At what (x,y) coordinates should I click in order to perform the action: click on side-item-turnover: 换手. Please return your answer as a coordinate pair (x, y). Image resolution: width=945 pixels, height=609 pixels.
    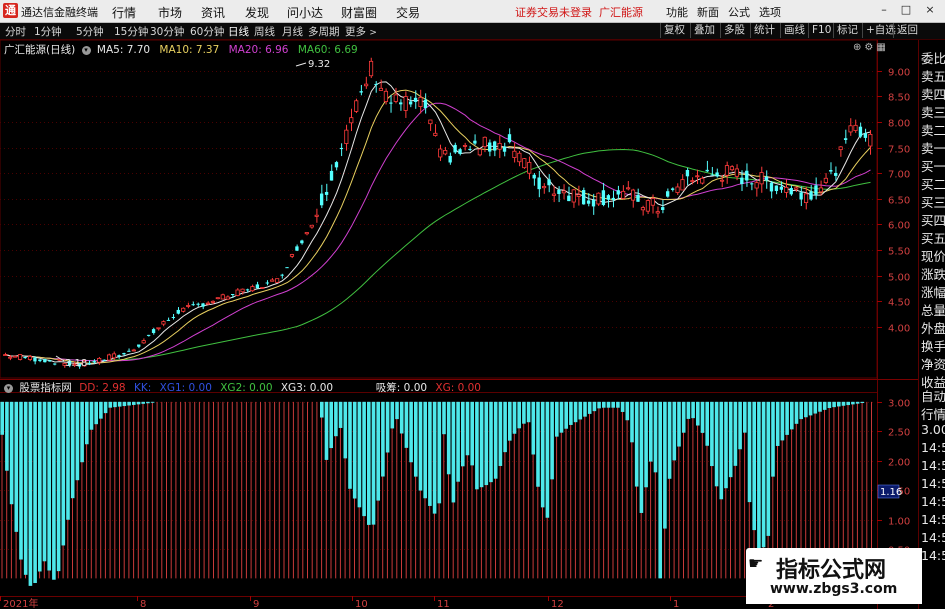
    Looking at the image, I should click on (933, 345).